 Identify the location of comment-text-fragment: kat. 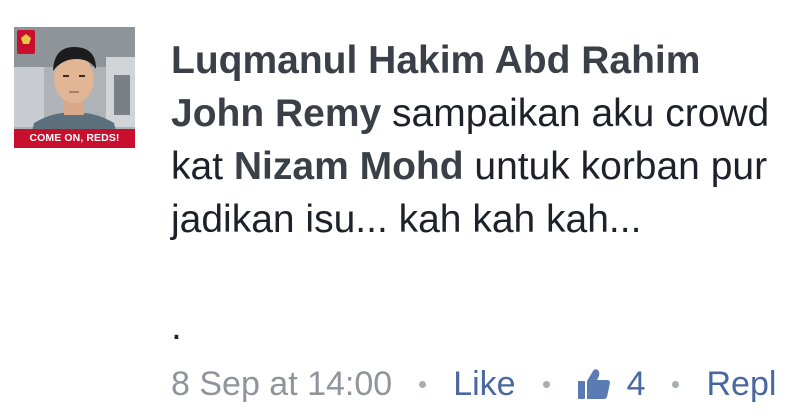
(202, 166).